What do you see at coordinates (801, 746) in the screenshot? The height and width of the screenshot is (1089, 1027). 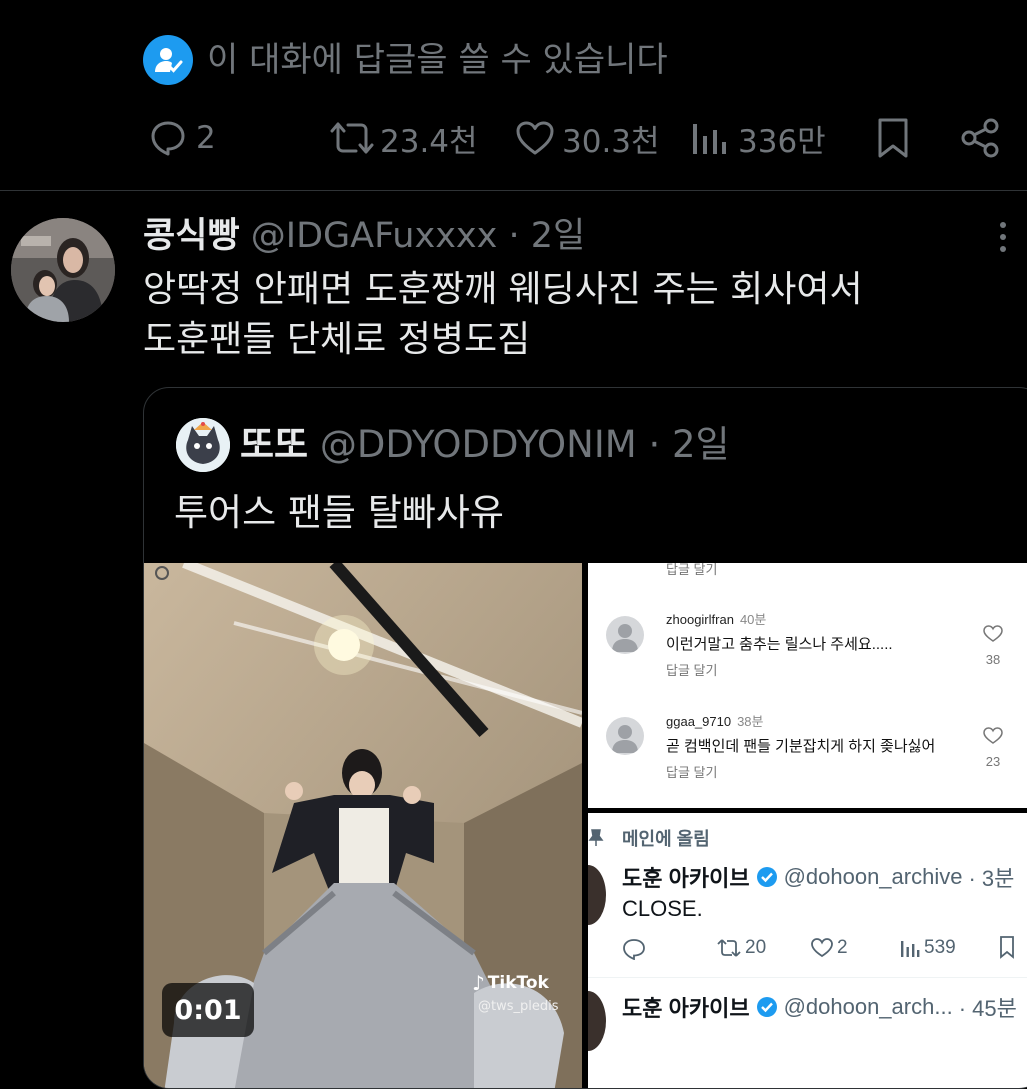 I see `comment-text: 곧 컴백인데 팬들 기분잡치게 하지 좆나싫어` at bounding box center [801, 746].